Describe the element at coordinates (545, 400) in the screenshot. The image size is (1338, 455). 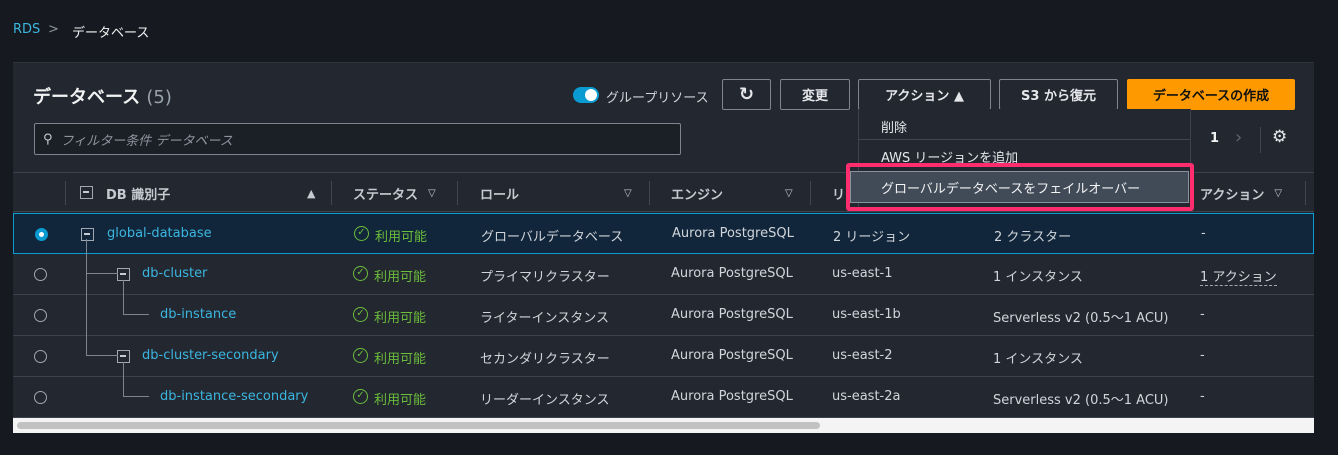
I see `role-cell: リーダーインスタンス` at that location.